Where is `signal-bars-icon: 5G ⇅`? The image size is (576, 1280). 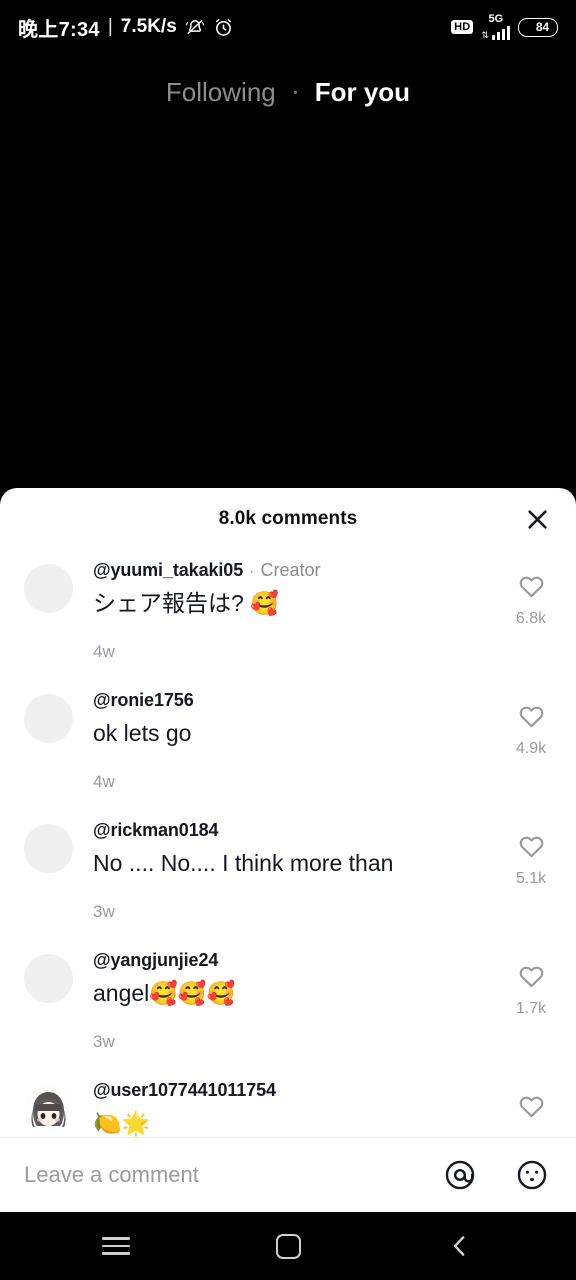 signal-bars-icon: 5G ⇅ is located at coordinates (495, 27).